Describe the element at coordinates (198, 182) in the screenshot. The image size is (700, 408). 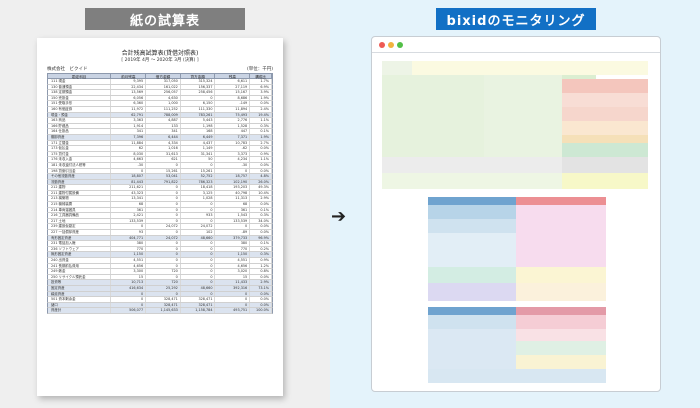
I see `table-cell: 786,323` at that location.